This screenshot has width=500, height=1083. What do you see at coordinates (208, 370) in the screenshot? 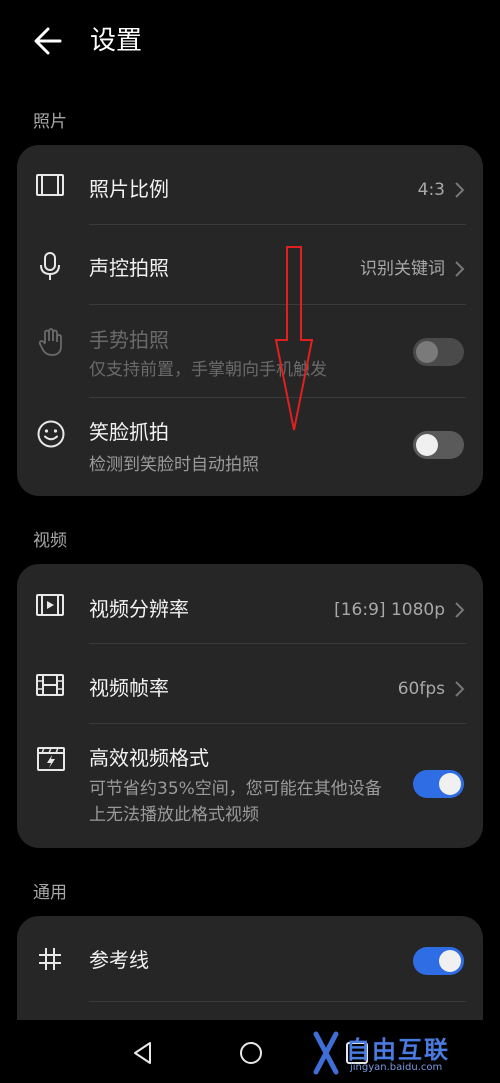
I see `gesture-capture-subtitle: 仅支持前置，手掌朝向手机触发` at bounding box center [208, 370].